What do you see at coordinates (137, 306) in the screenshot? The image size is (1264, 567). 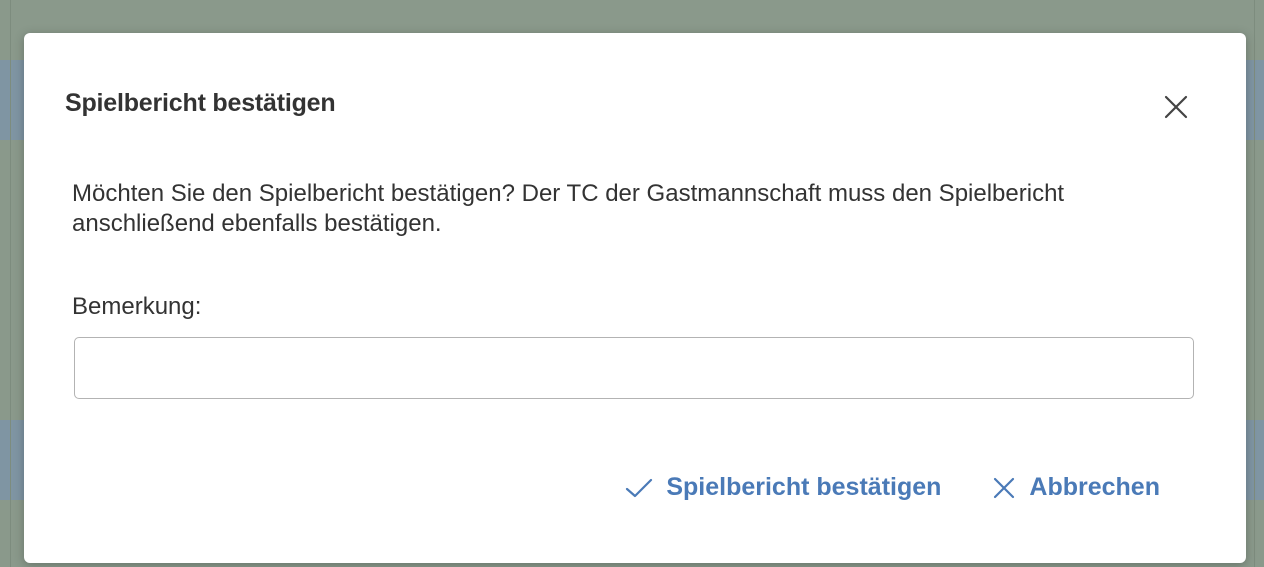 I see `remark-label: Bemerkung:` at bounding box center [137, 306].